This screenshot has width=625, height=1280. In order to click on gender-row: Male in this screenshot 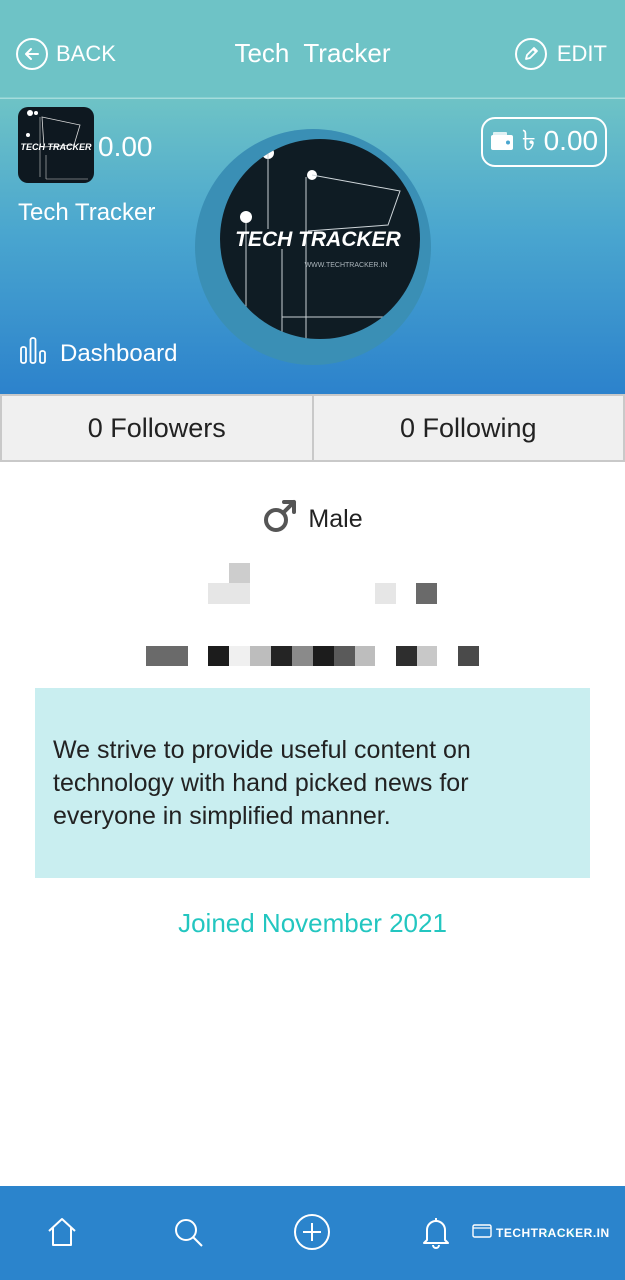, I will do `click(312, 519)`.